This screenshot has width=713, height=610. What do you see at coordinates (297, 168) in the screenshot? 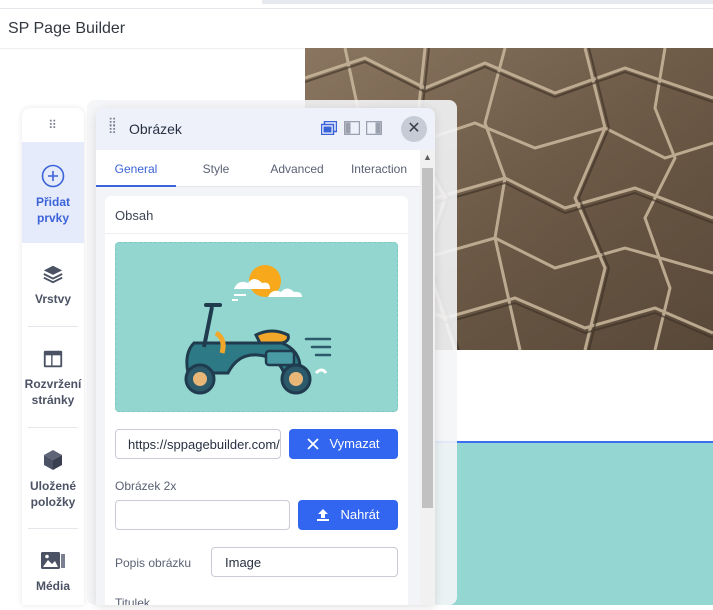
I see `tab-advanced: Advanced` at bounding box center [297, 168].